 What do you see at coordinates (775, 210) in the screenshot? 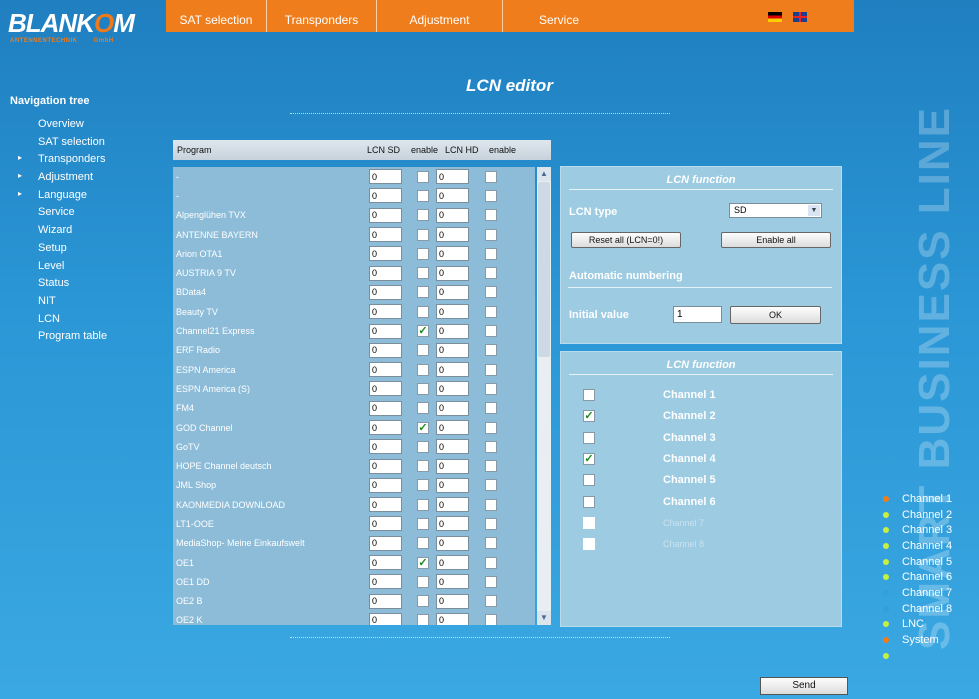
I see `lcn-type-select: SD ▼` at bounding box center [775, 210].